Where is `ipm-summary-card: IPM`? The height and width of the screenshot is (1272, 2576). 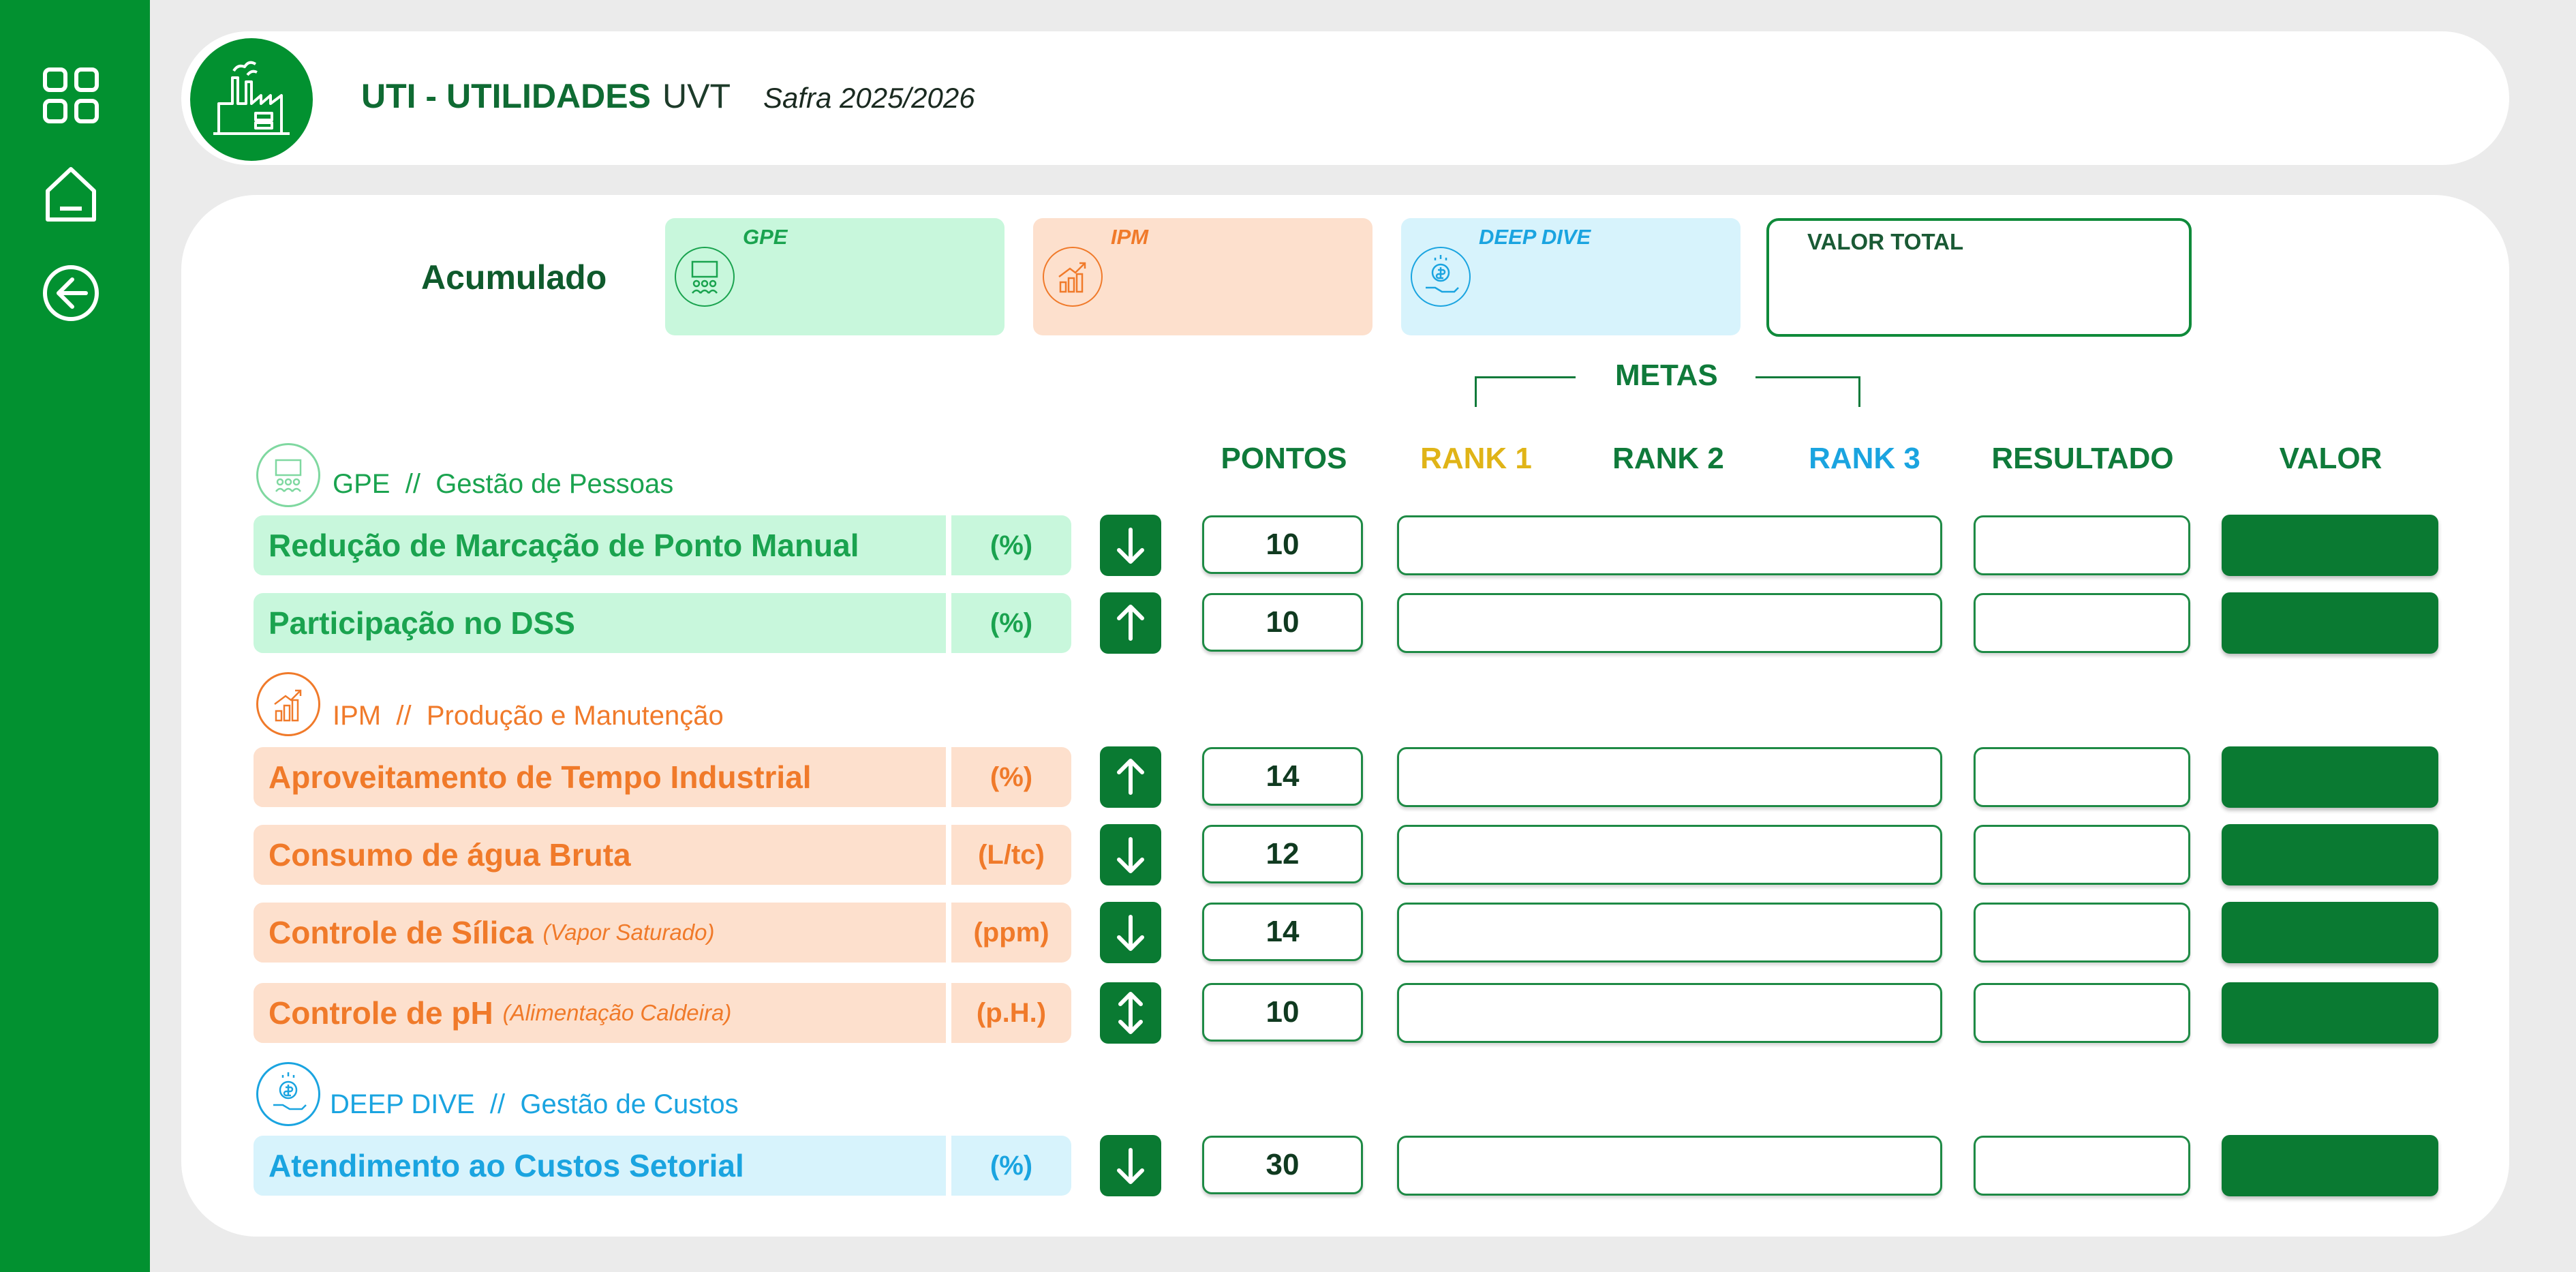 ipm-summary-card: IPM is located at coordinates (1203, 276).